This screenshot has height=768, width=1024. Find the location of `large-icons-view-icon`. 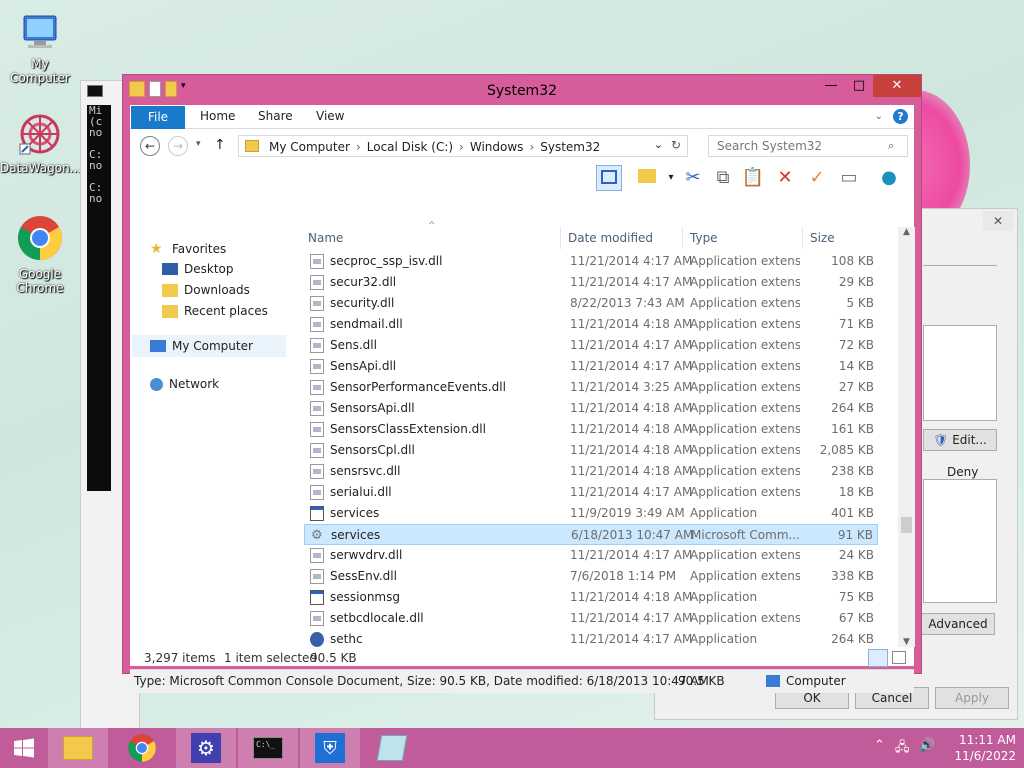

large-icons-view-icon is located at coordinates (899, 657).